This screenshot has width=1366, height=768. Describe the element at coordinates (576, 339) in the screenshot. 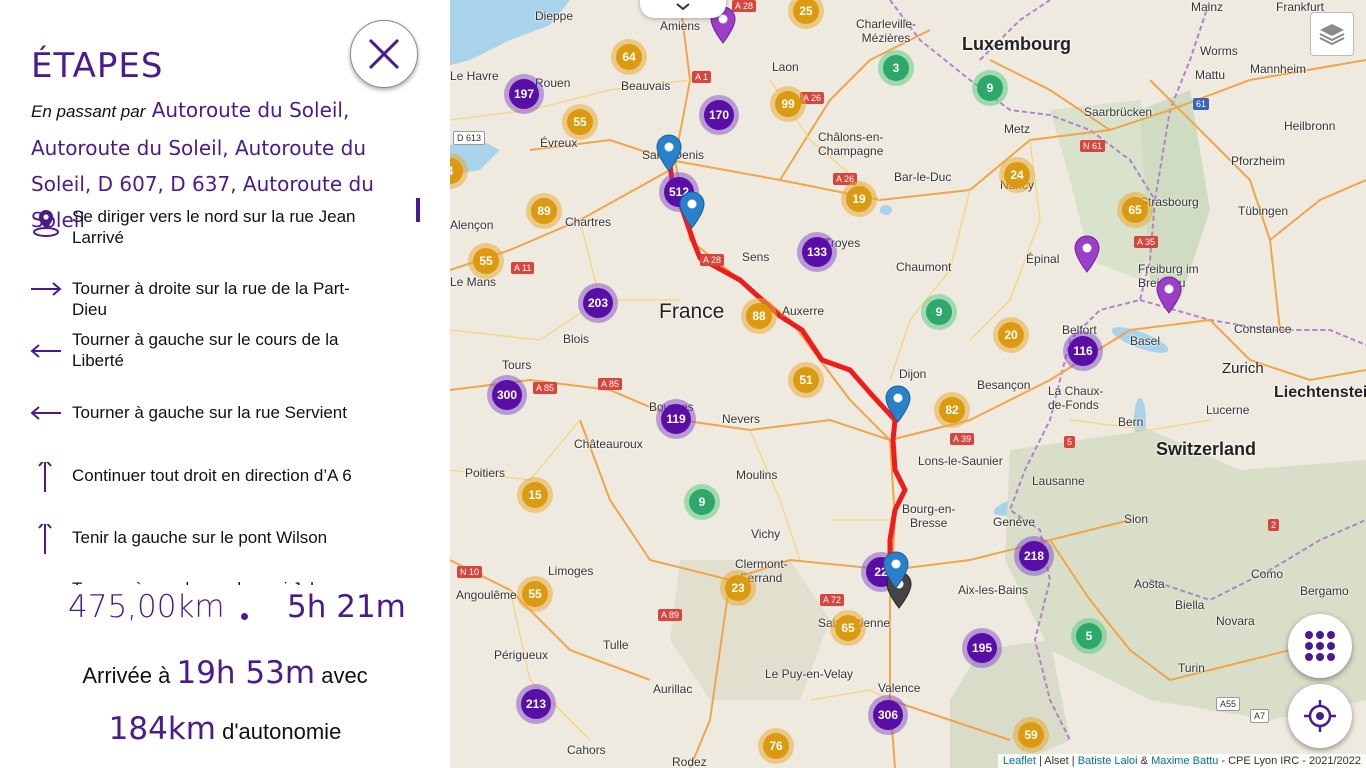

I see `map-label: Blois` at that location.